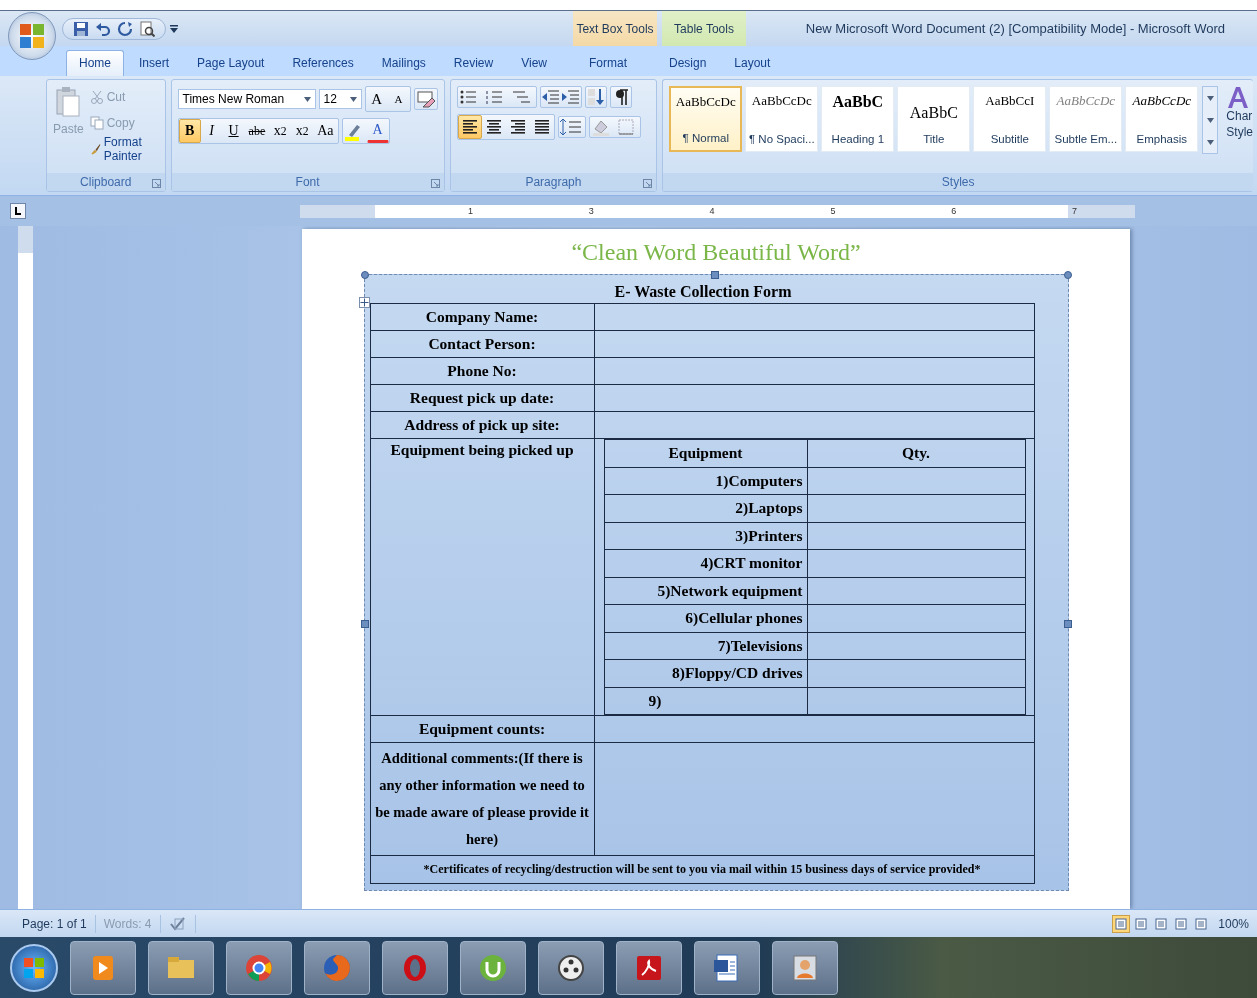 The width and height of the screenshot is (1257, 998). What do you see at coordinates (1239, 116) in the screenshot?
I see `change-styles-label: Char` at bounding box center [1239, 116].